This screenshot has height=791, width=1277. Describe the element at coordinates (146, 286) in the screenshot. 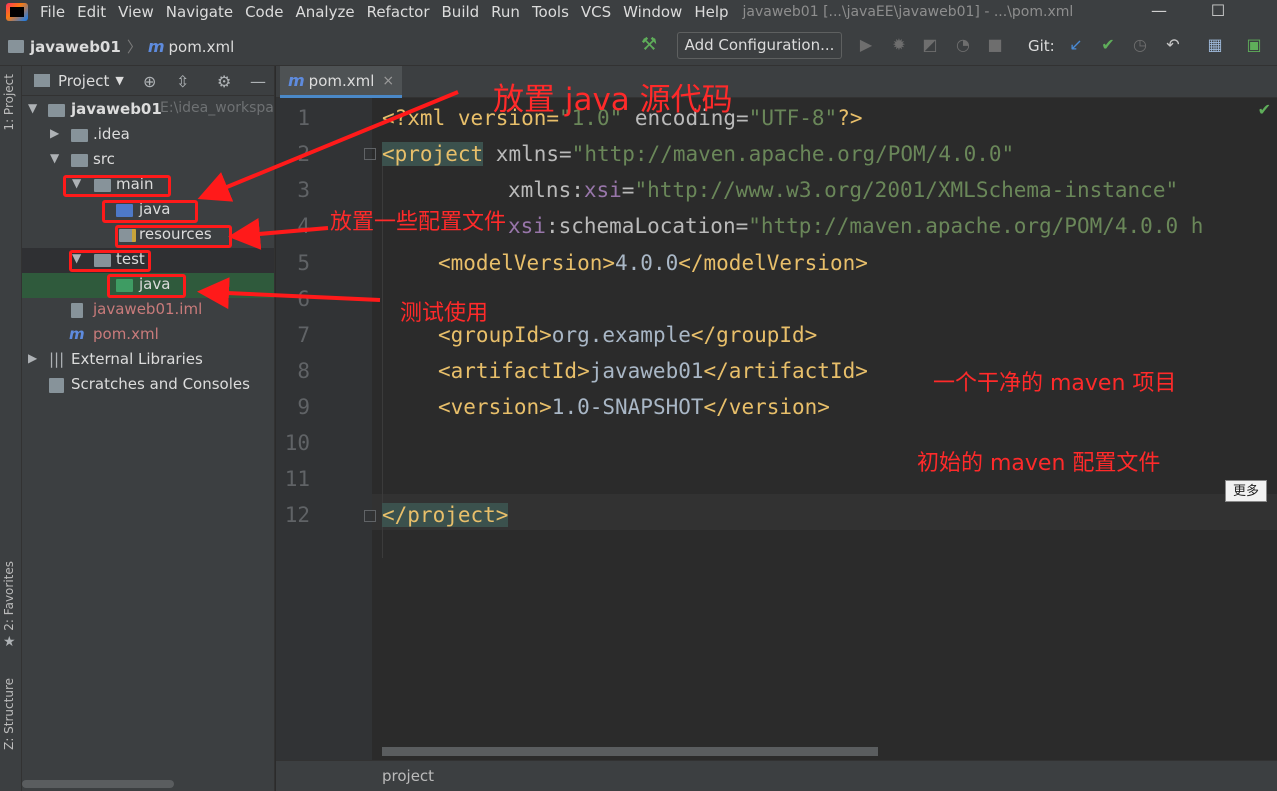

I see `annotation-box-test-java` at that location.